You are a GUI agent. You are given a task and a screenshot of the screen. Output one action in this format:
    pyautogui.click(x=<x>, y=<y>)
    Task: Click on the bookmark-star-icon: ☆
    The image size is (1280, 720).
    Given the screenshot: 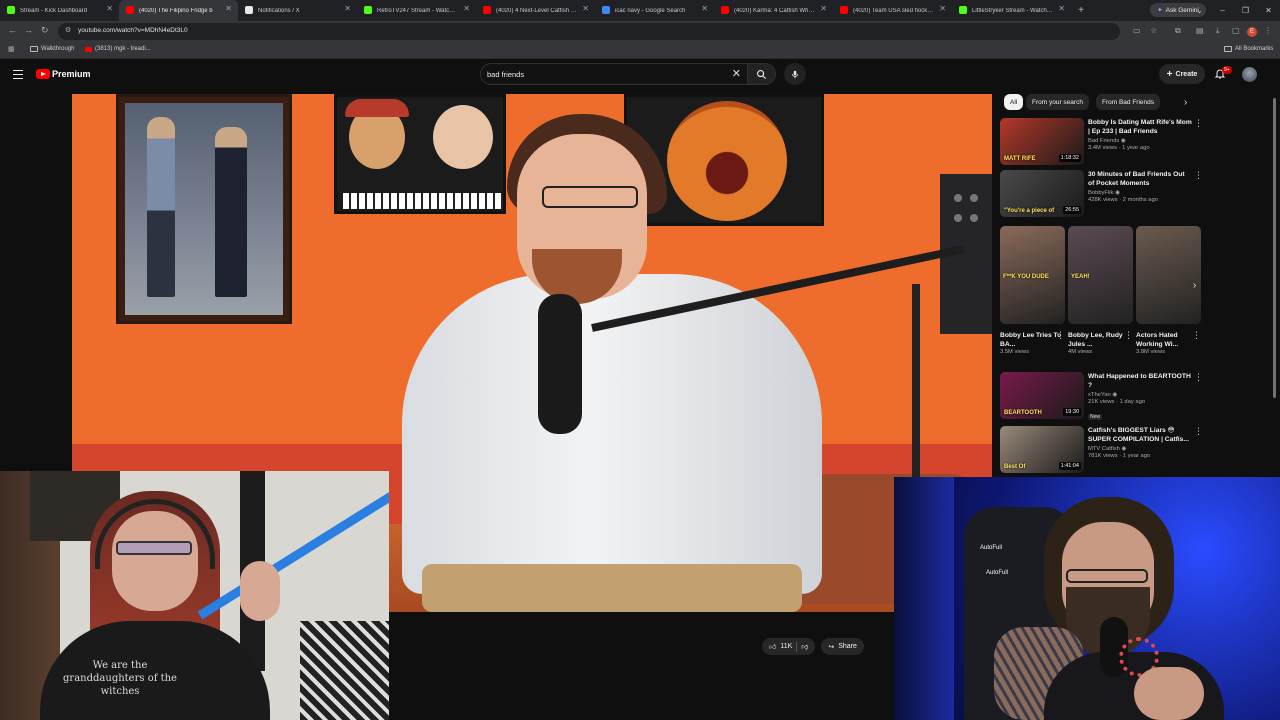 What is the action you would take?
    pyautogui.click(x=1153, y=30)
    